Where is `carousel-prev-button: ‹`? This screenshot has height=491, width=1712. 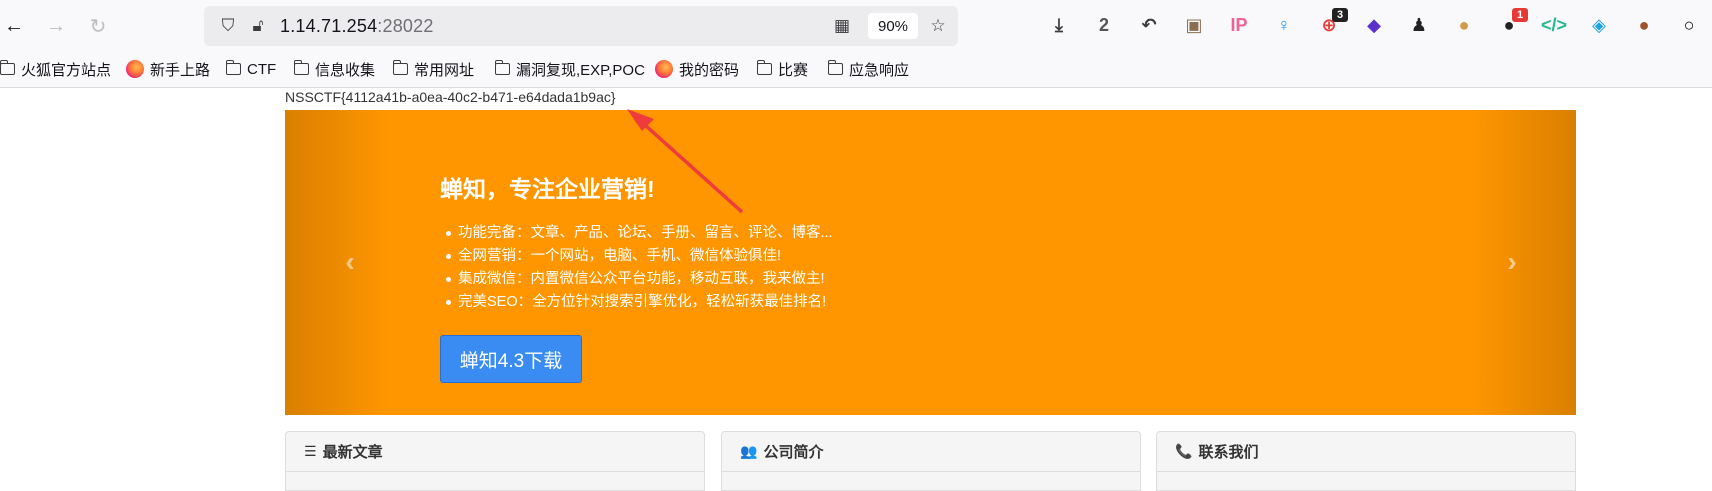 carousel-prev-button: ‹ is located at coordinates (350, 261).